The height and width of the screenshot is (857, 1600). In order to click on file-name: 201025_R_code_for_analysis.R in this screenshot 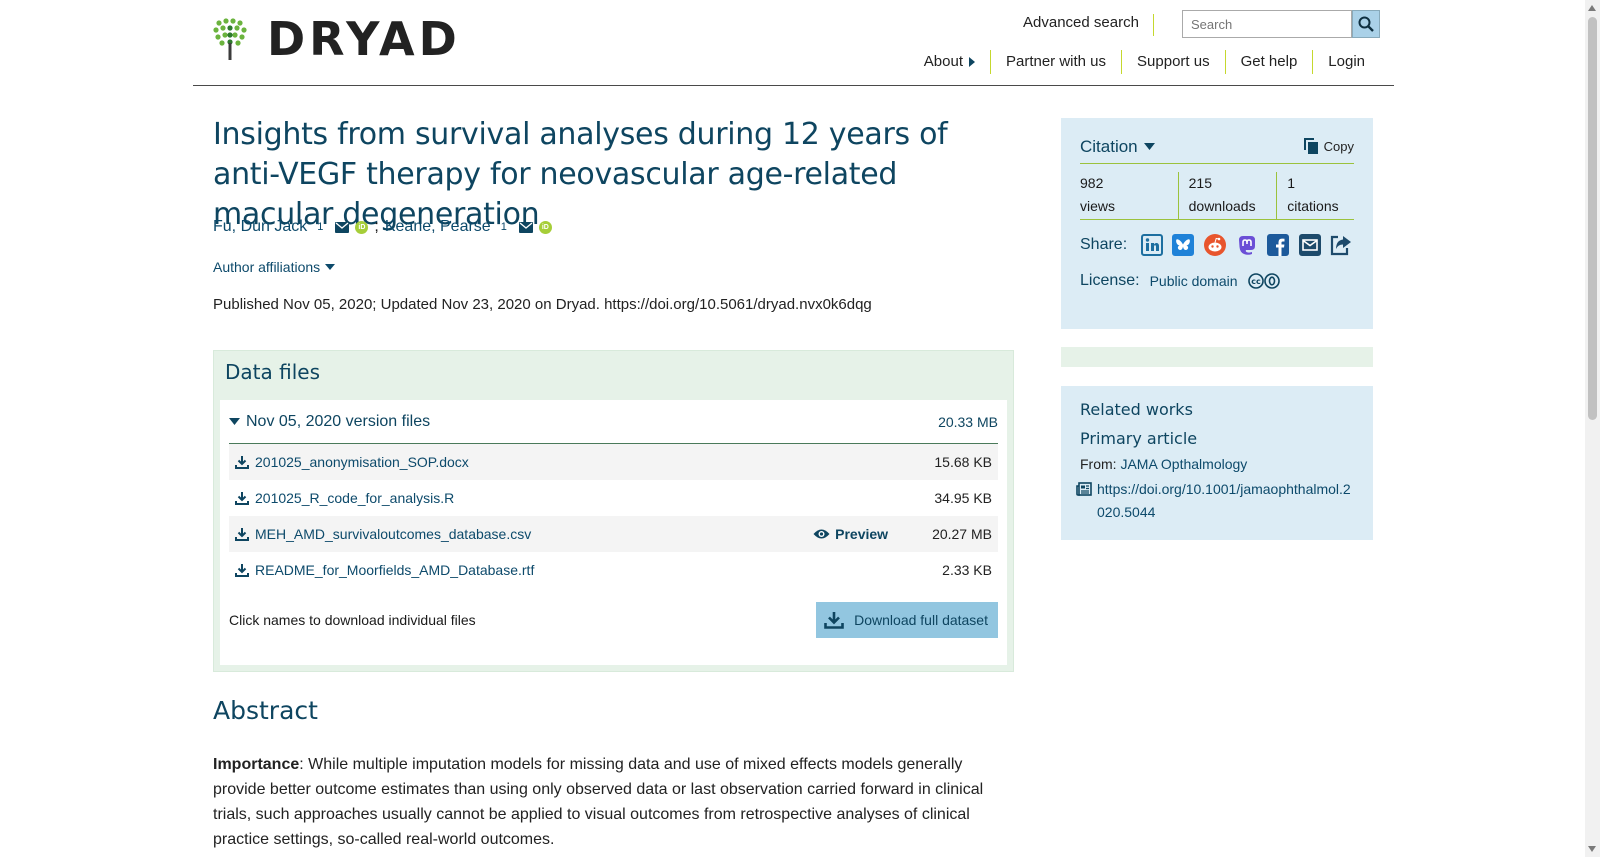, I will do `click(355, 498)`.